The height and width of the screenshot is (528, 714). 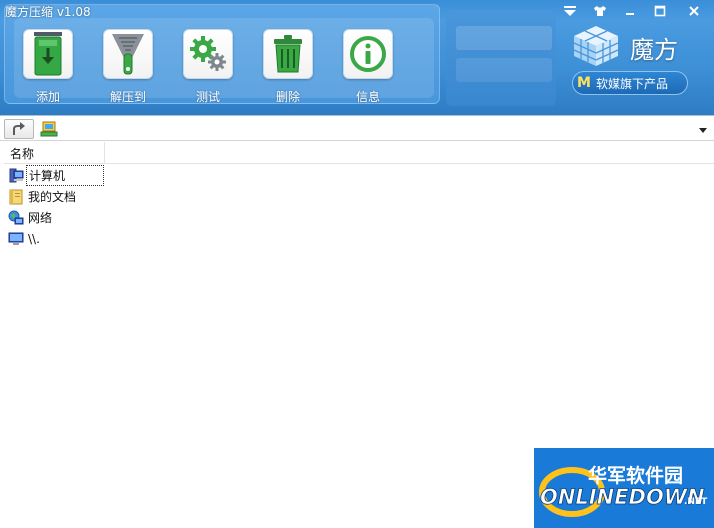 What do you see at coordinates (49, 130) in the screenshot?
I see `location-icon` at bounding box center [49, 130].